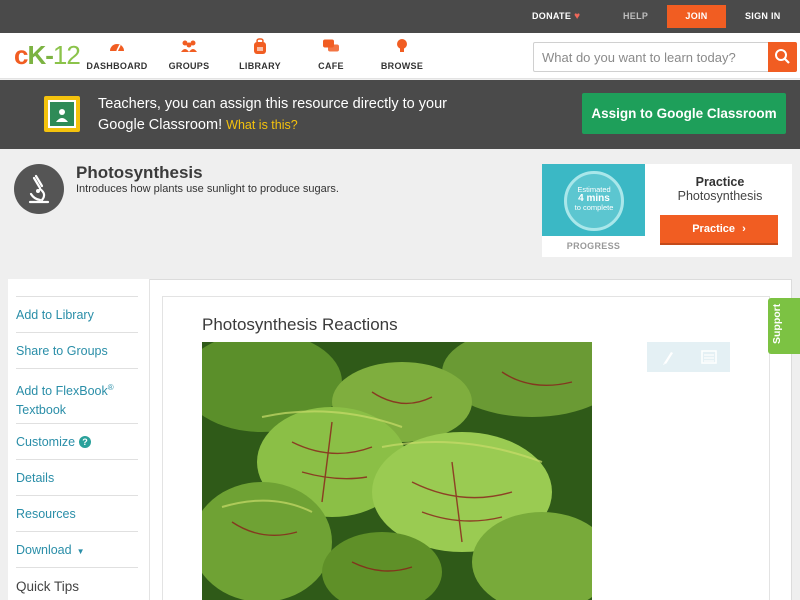  I want to click on search-button, so click(782, 57).